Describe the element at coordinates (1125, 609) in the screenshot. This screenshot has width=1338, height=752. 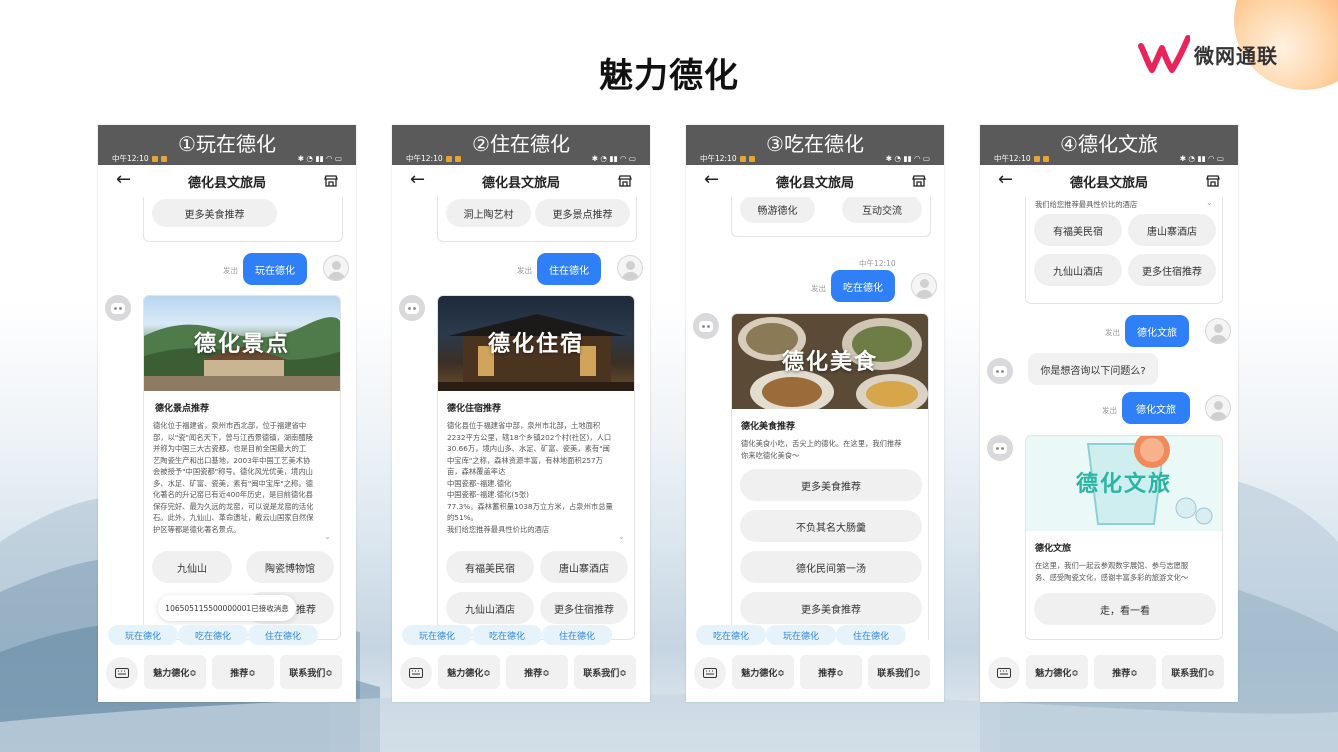
I see `option-pill: 走，看一看` at that location.